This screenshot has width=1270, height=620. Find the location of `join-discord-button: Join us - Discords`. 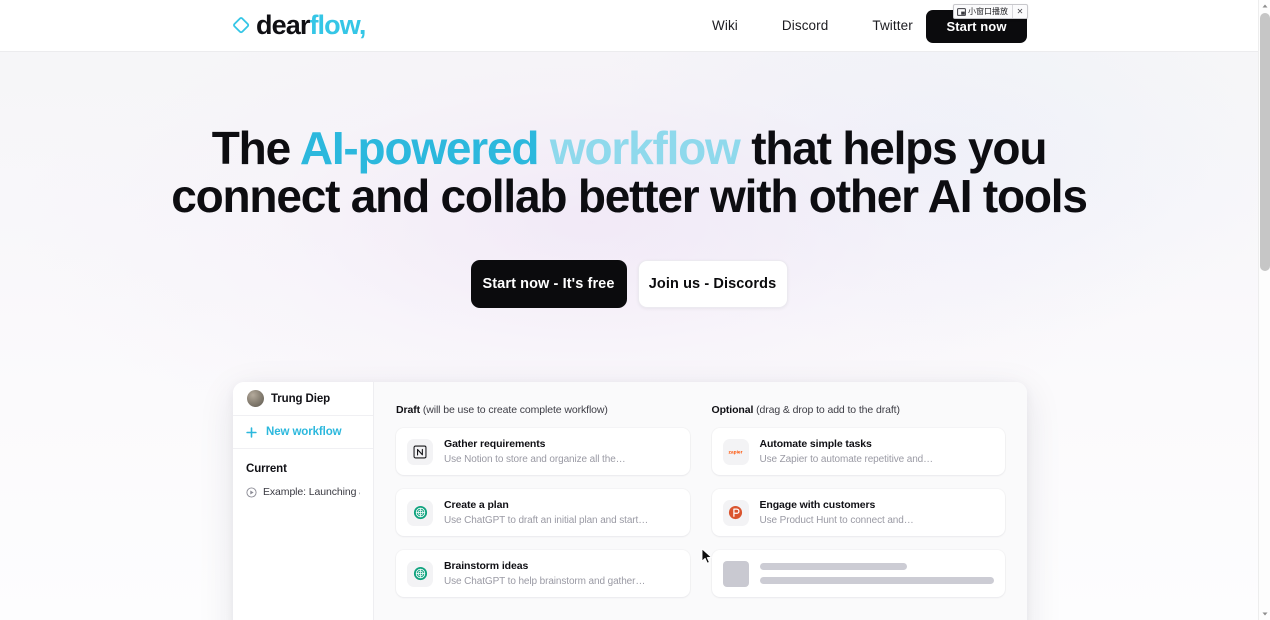

join-discord-button: Join us - Discords is located at coordinates (712, 284).